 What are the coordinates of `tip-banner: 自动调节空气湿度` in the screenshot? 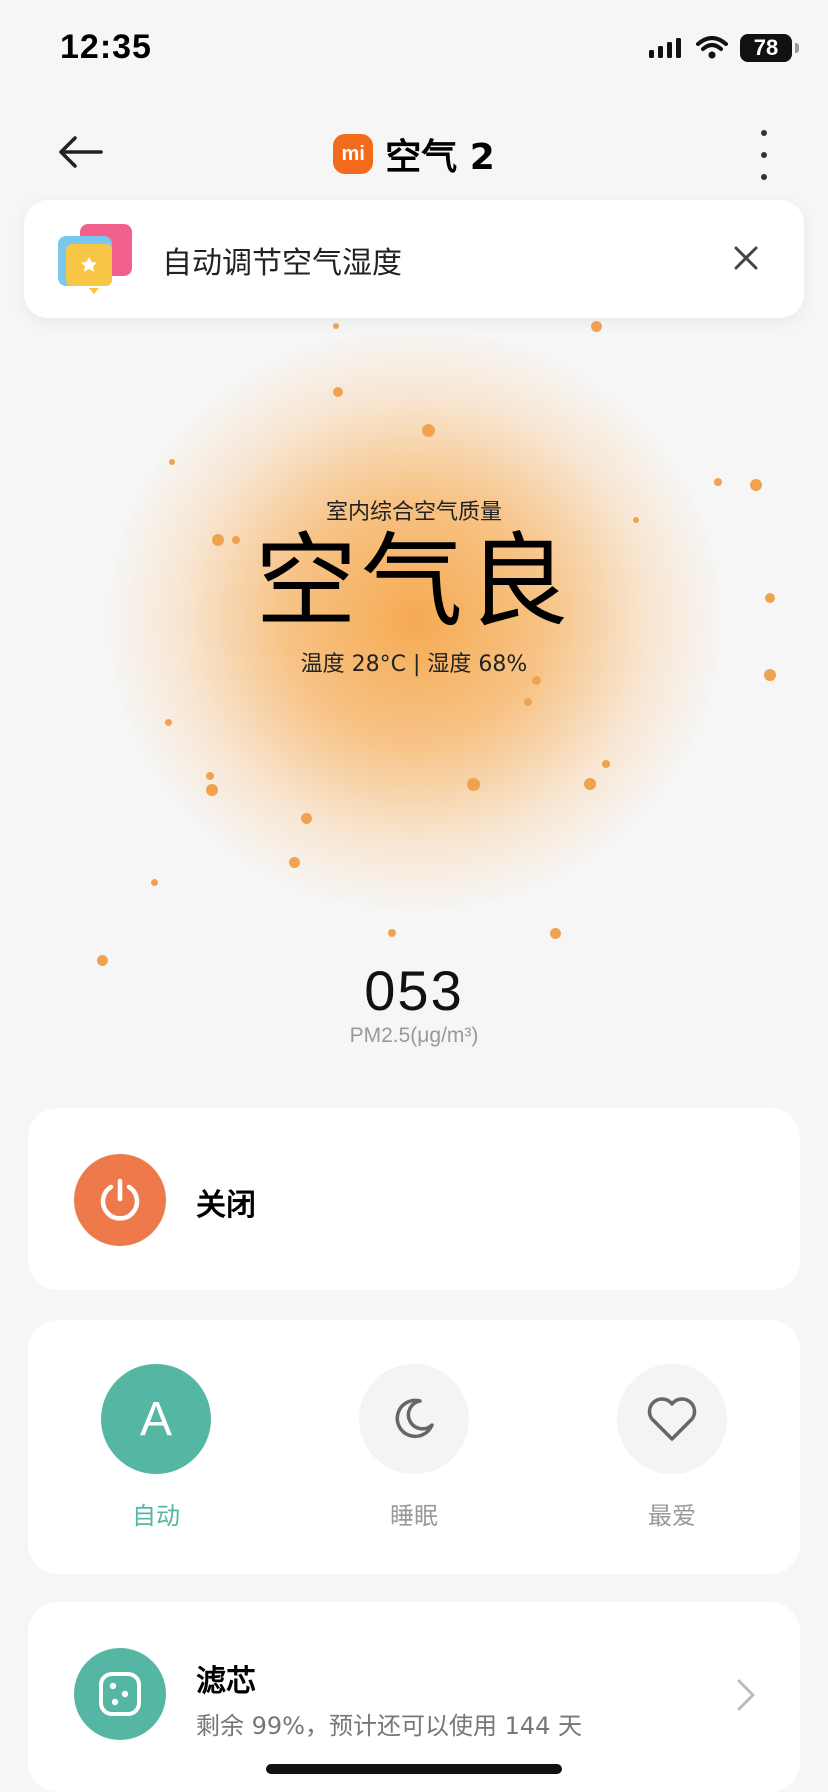 It's located at (414, 259).